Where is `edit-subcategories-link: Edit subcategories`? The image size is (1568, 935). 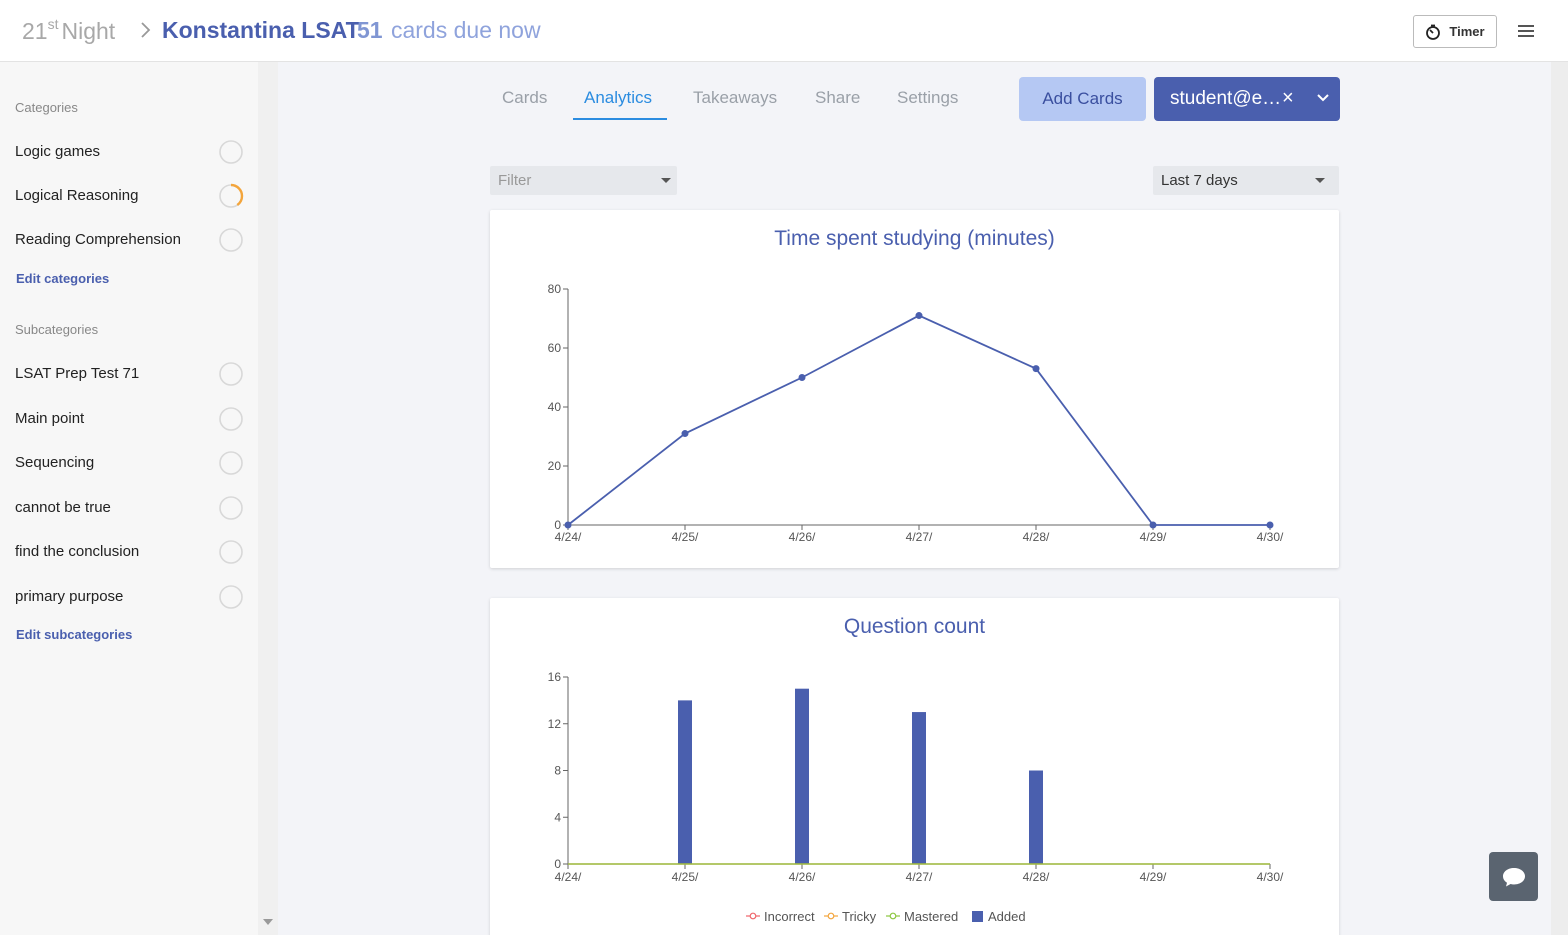
edit-subcategories-link: Edit subcategories is located at coordinates (74, 634).